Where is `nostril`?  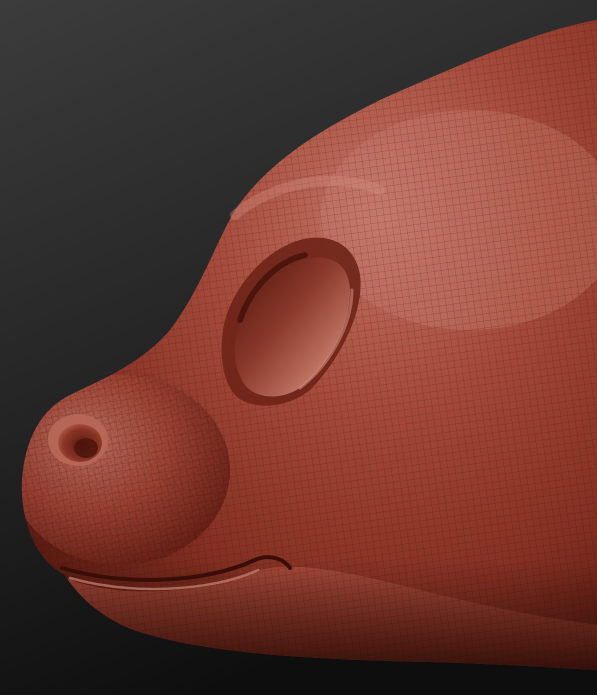 nostril is located at coordinates (78, 440).